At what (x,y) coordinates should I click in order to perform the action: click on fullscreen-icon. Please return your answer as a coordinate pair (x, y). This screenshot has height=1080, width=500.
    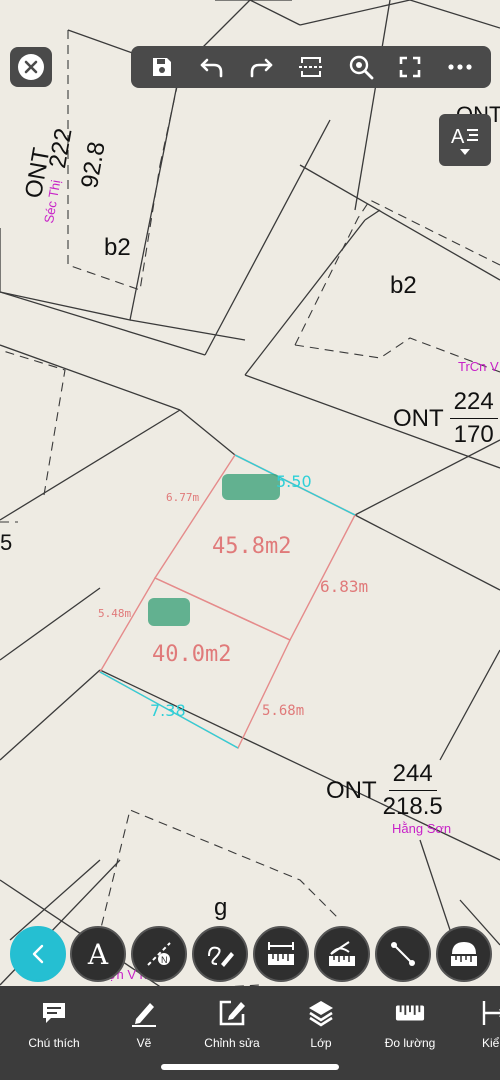
    Looking at the image, I should click on (410, 67).